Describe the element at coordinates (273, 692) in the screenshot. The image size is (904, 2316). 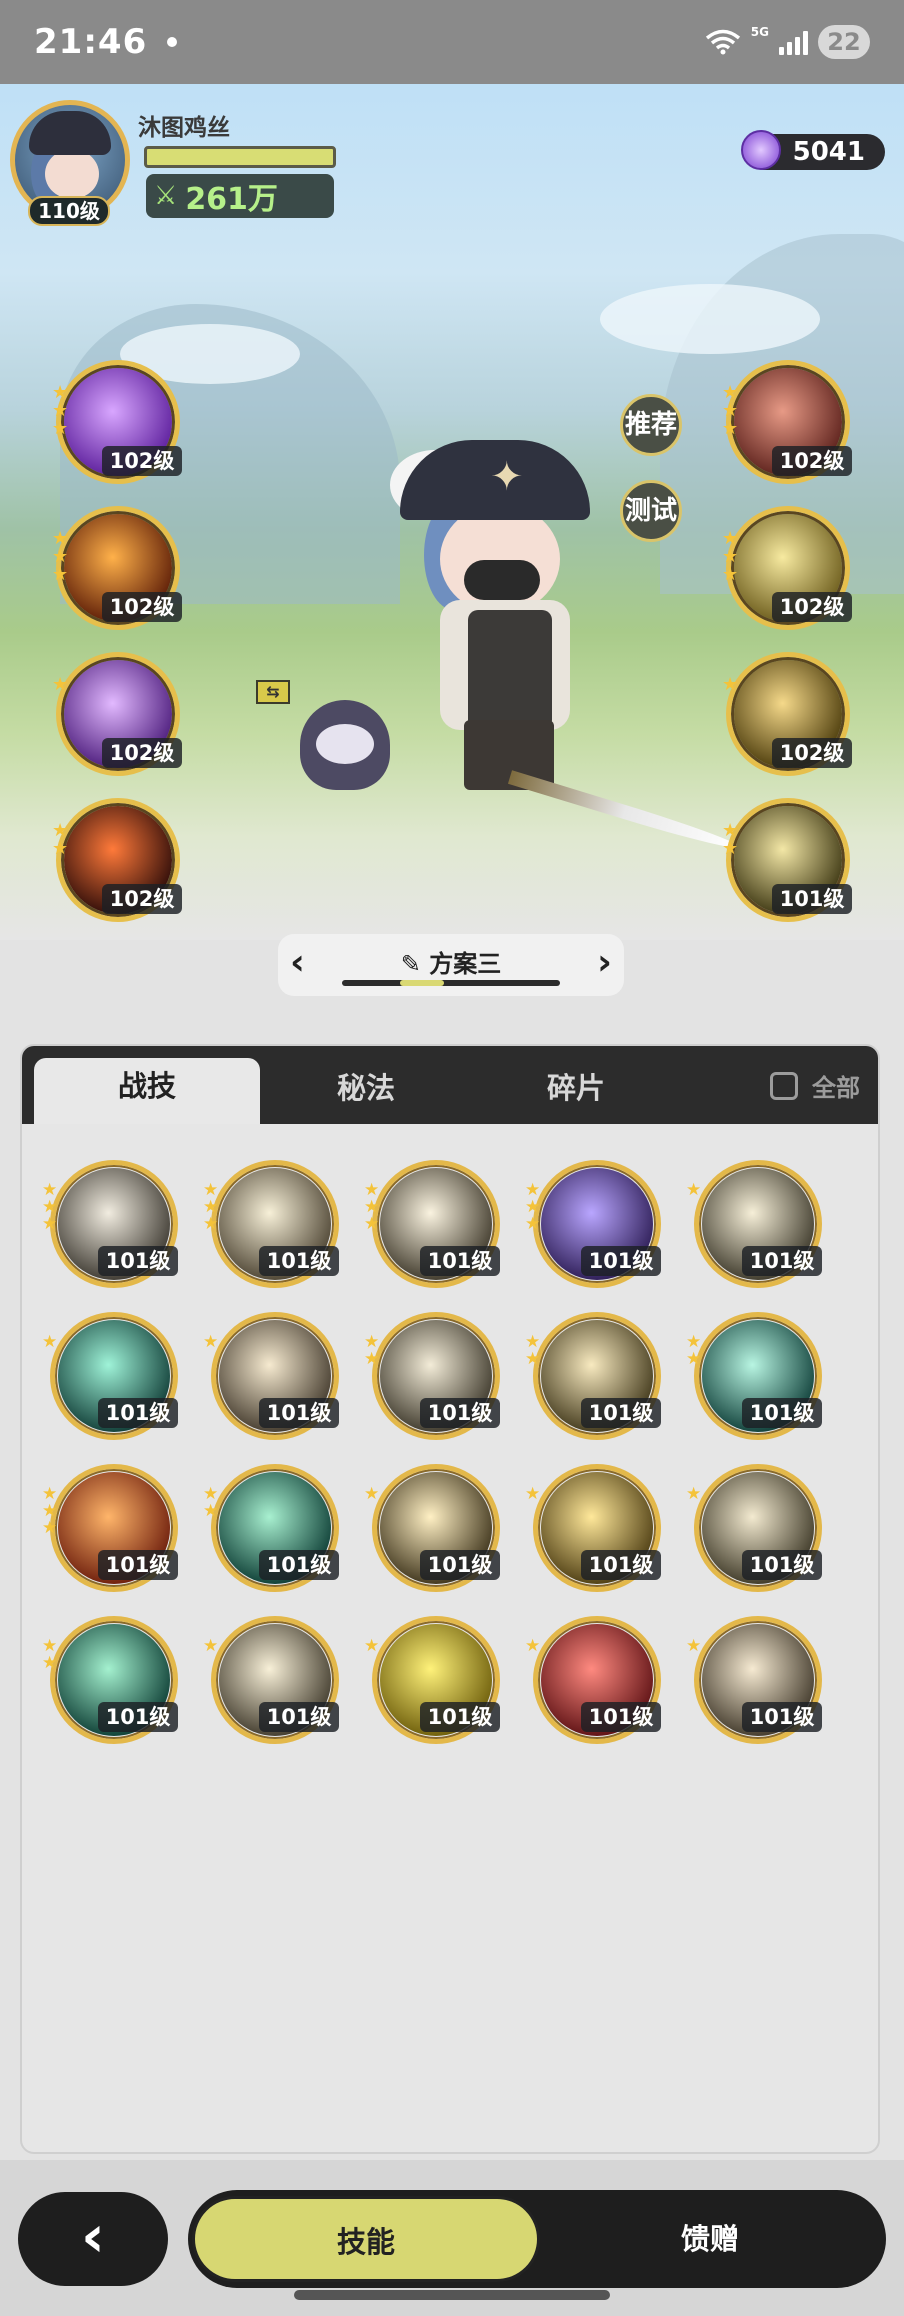
I see `pet-swap-icon: ⇆` at that location.